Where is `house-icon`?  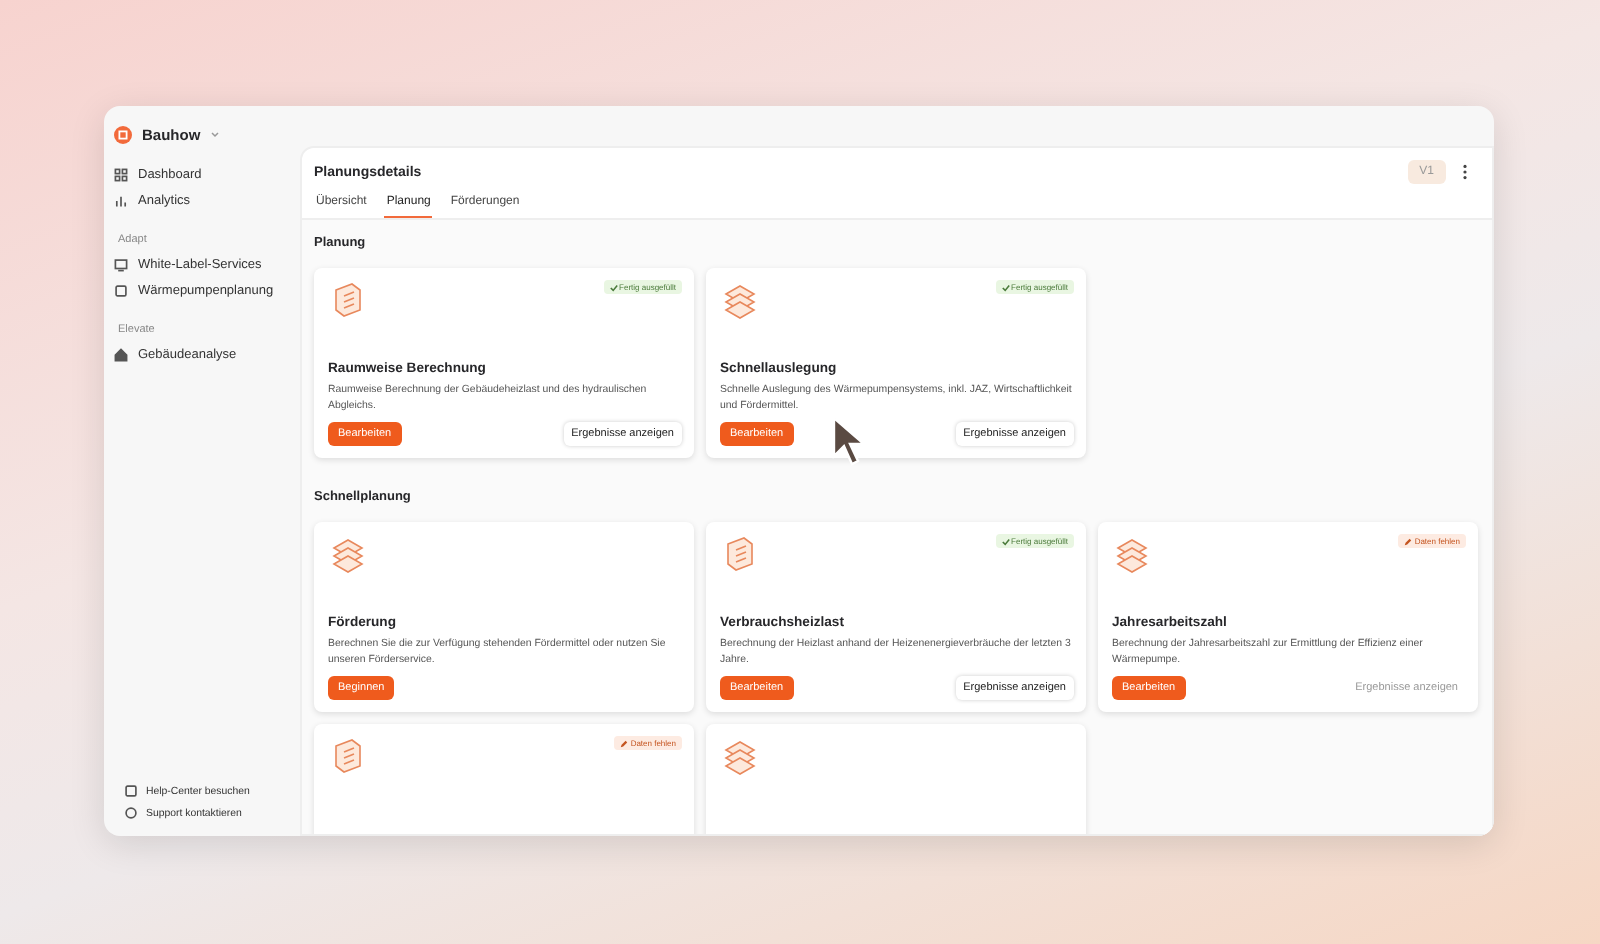 house-icon is located at coordinates (121, 355).